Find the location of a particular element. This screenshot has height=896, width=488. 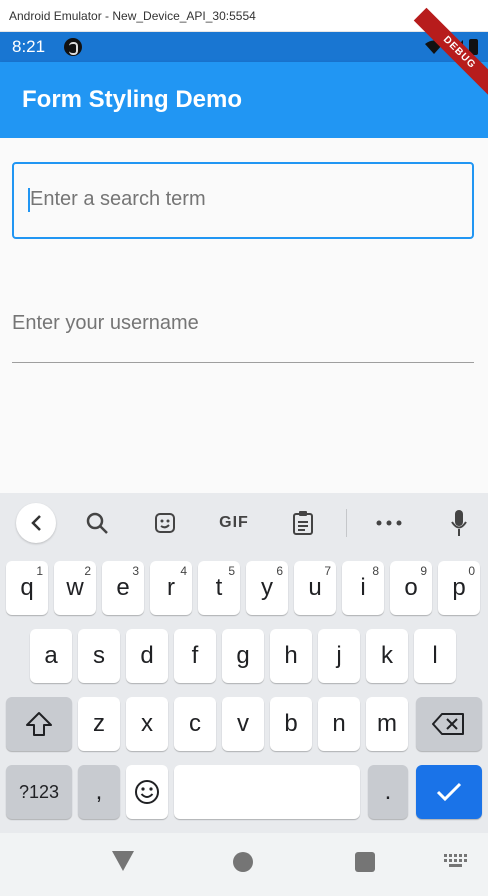

keyboard-clipboard-button is located at coordinates (303, 523).